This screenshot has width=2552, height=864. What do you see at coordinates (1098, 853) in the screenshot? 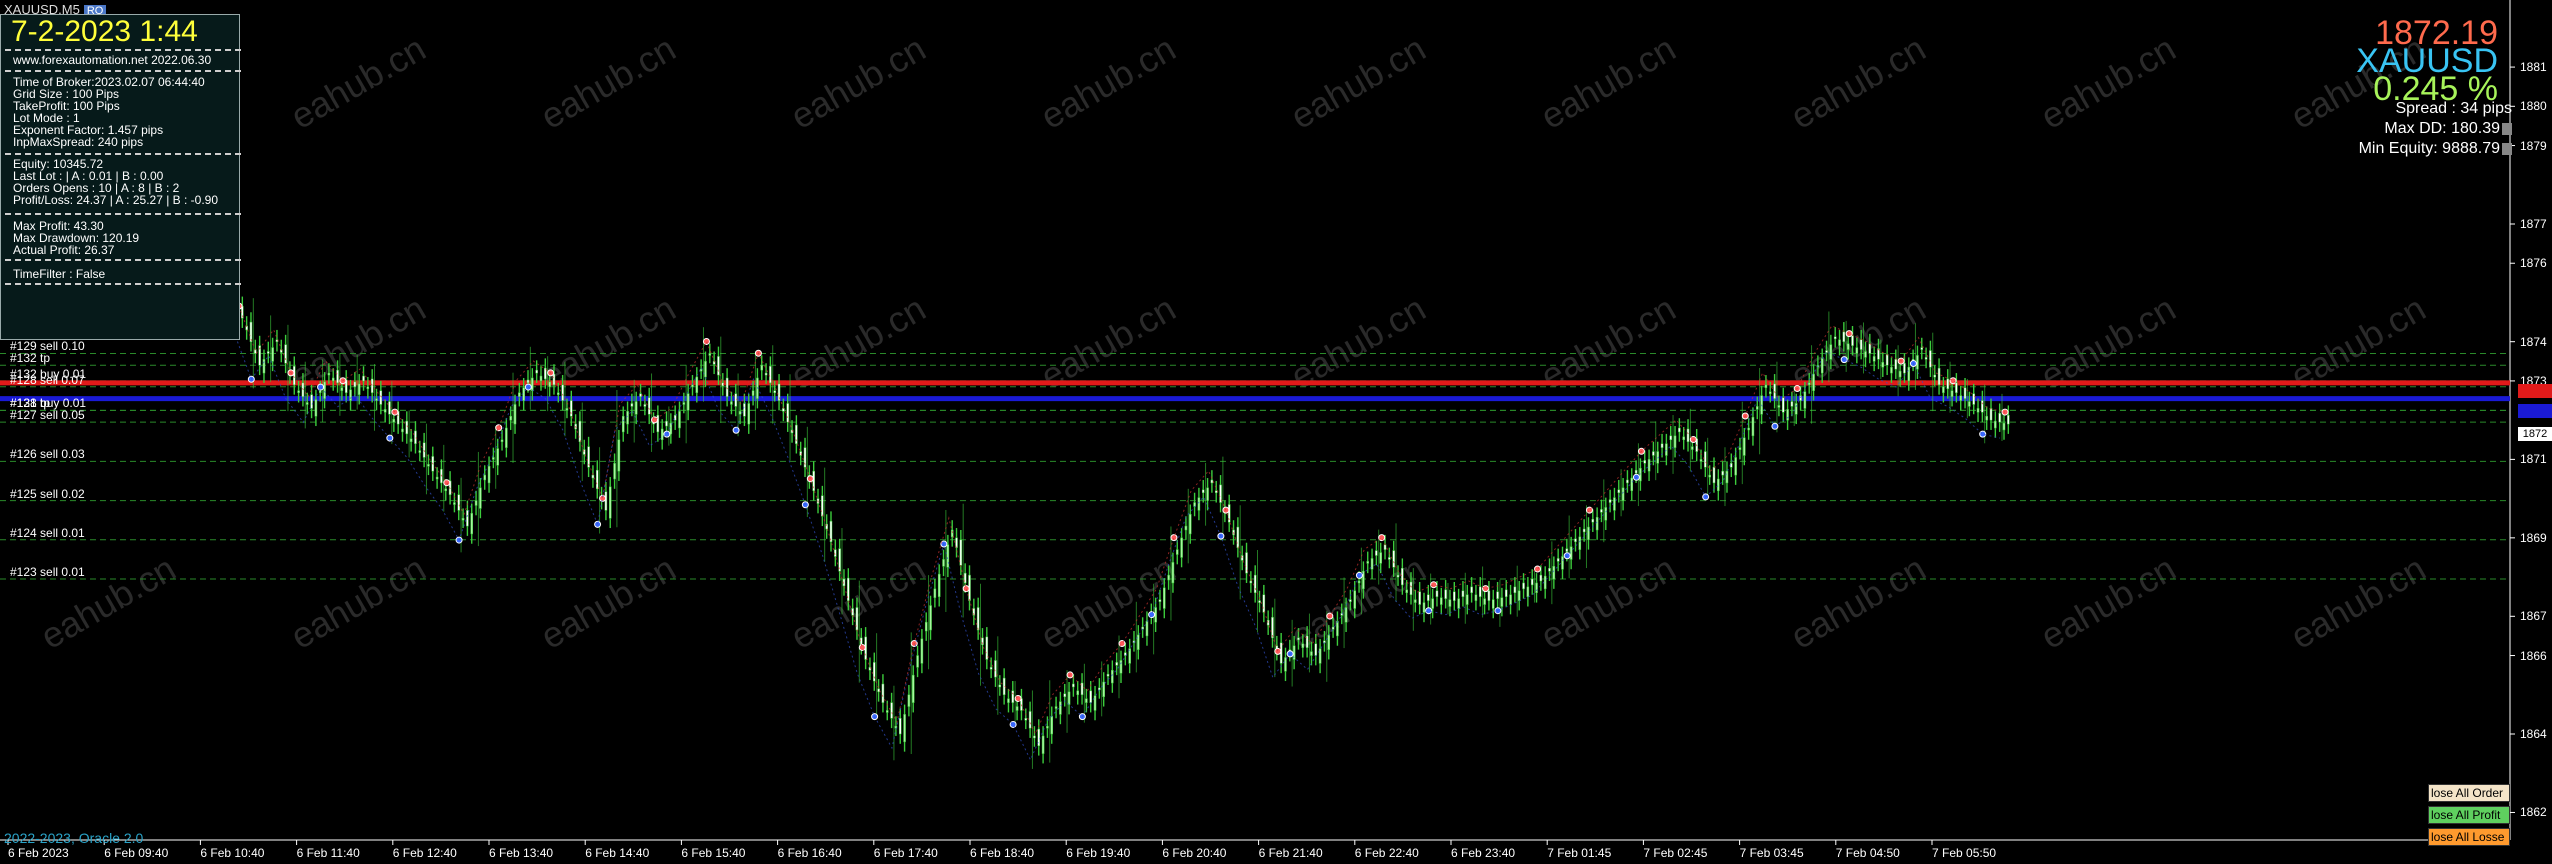
I see `time-tick-label: 6 Feb 19:40` at bounding box center [1098, 853].